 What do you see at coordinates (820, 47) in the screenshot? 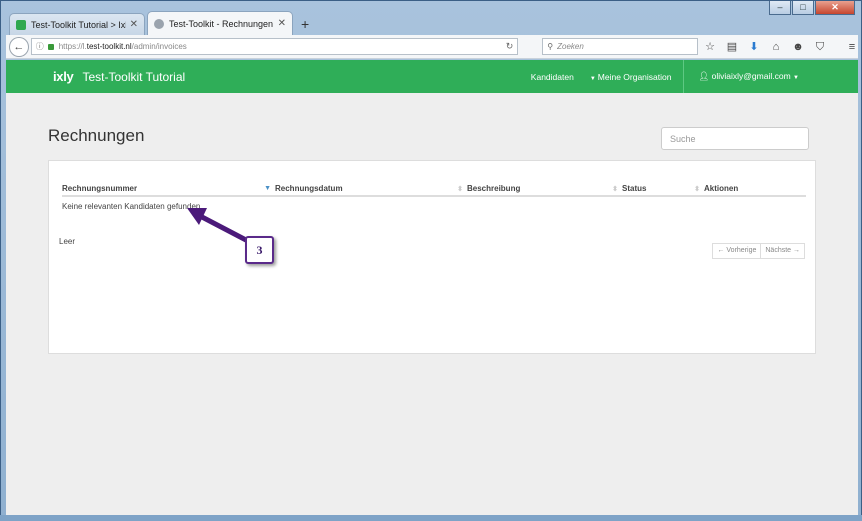
I see `pocket-icon: ⛉` at bounding box center [820, 47].